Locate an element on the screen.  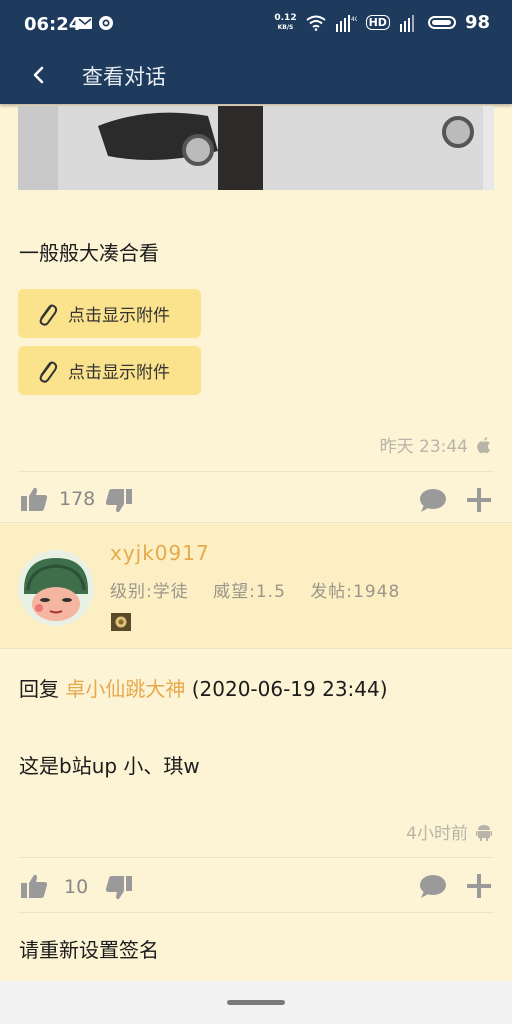
user-badge is located at coordinates (121, 622).